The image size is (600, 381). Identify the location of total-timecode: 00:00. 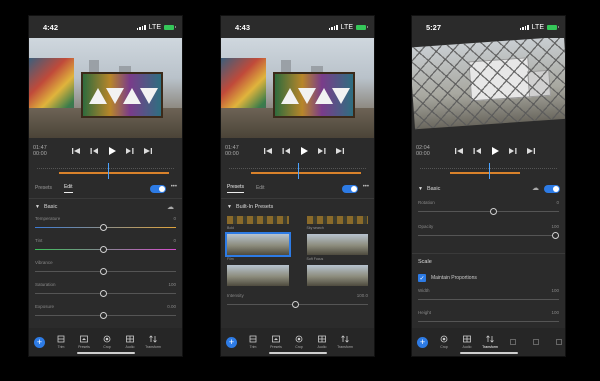
(40, 154).